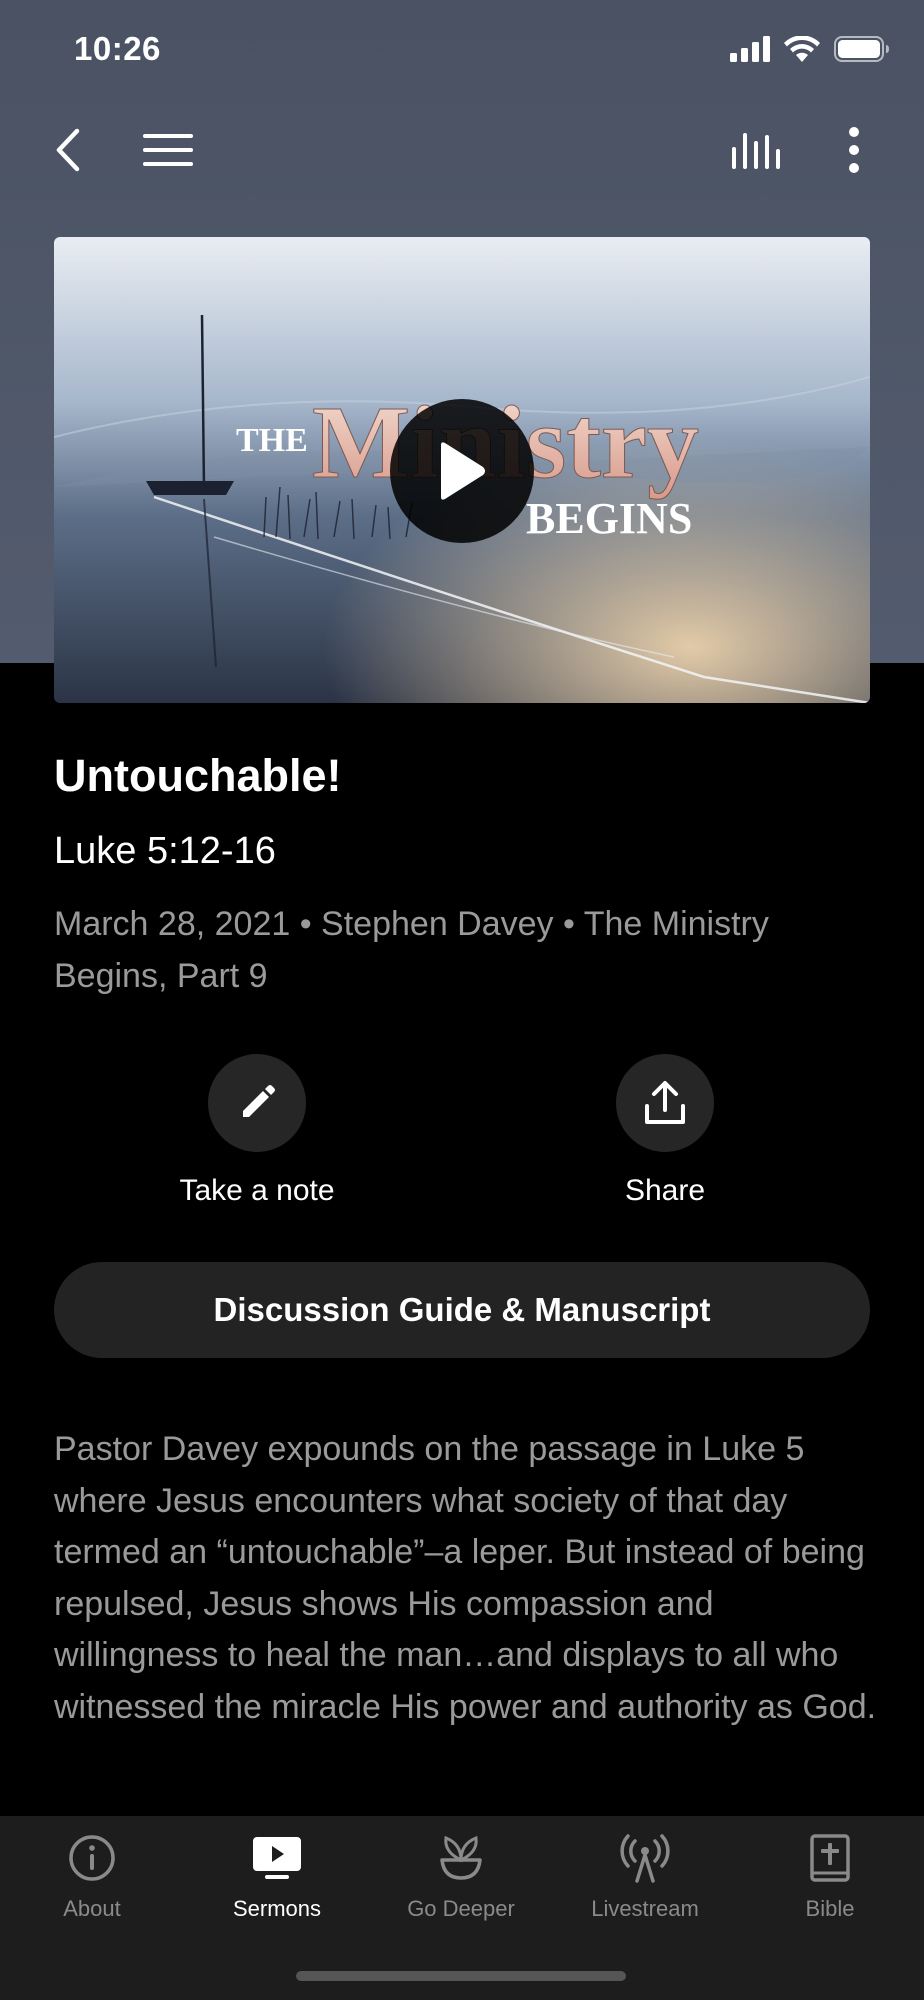 Image resolution: width=924 pixels, height=2000 pixels. What do you see at coordinates (750, 51) in the screenshot?
I see `cellular-signal-icon` at bounding box center [750, 51].